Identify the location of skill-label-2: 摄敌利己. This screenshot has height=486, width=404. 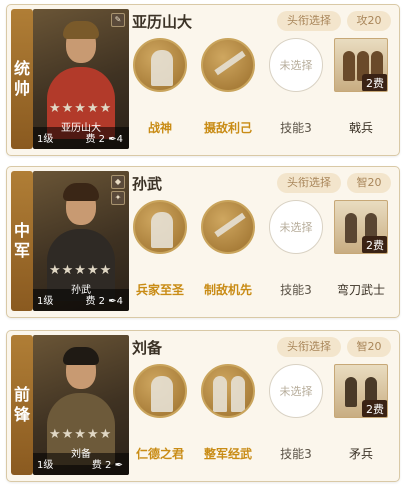
(227, 128).